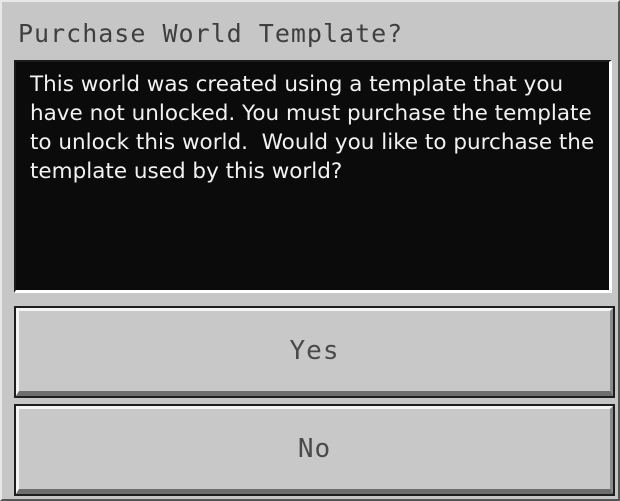 This screenshot has width=620, height=501. I want to click on yes-button-label: Yes, so click(314, 351).